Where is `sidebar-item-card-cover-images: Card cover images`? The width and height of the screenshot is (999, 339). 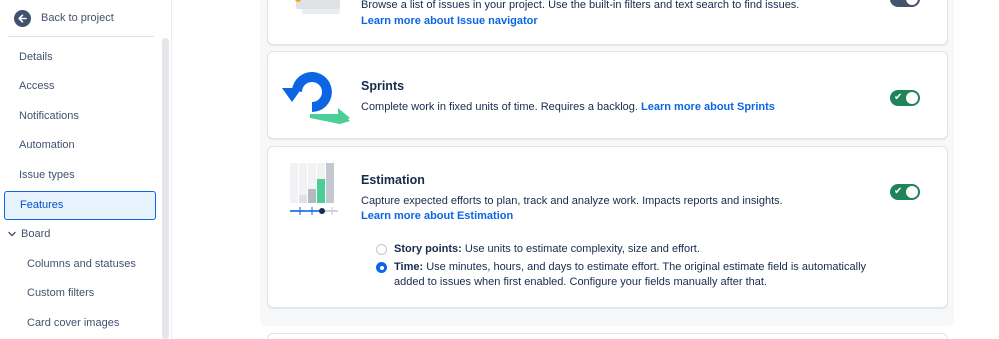
sidebar-item-card-cover-images: Card cover images is located at coordinates (80, 323).